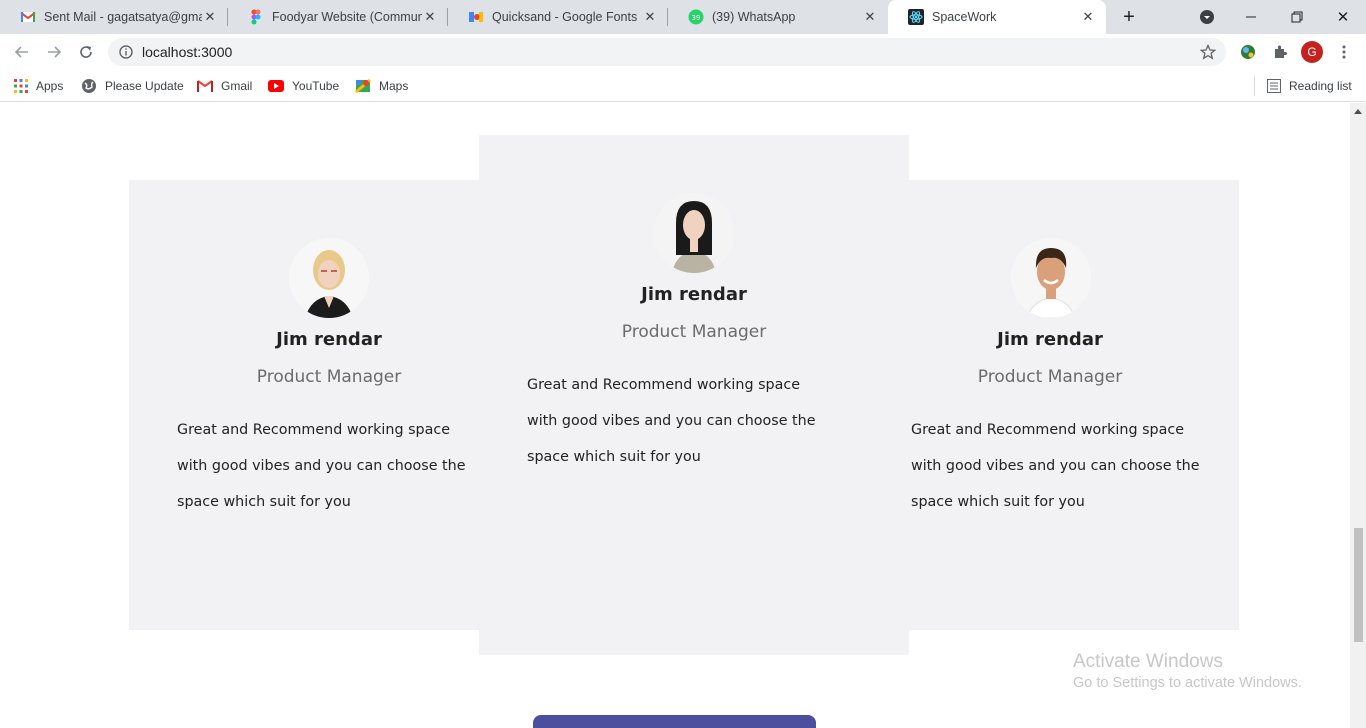  Describe the element at coordinates (38, 86) in the screenshot. I see `bookmark-apps: Apps` at that location.